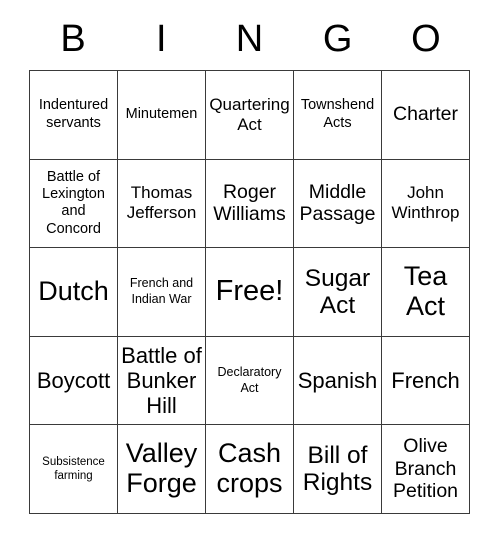 The width and height of the screenshot is (500, 544). I want to click on bingo-cell-label: Valley Forge, so click(161, 468).